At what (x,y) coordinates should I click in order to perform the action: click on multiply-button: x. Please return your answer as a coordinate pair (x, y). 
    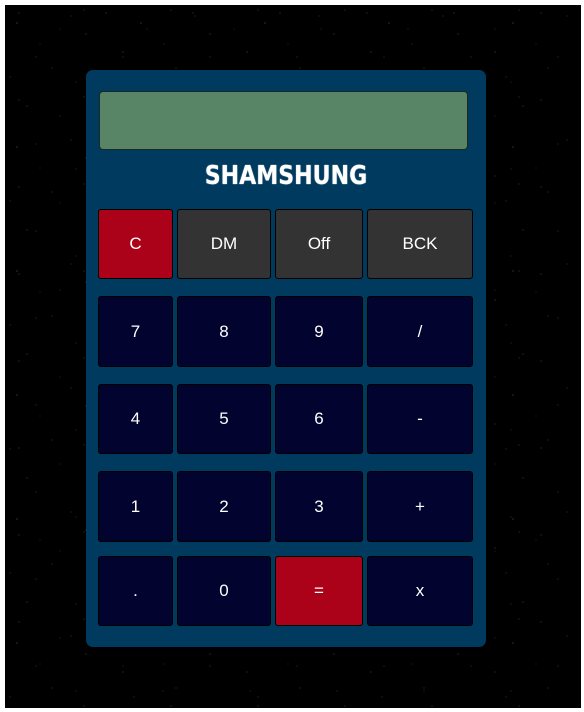
    Looking at the image, I should click on (420, 591).